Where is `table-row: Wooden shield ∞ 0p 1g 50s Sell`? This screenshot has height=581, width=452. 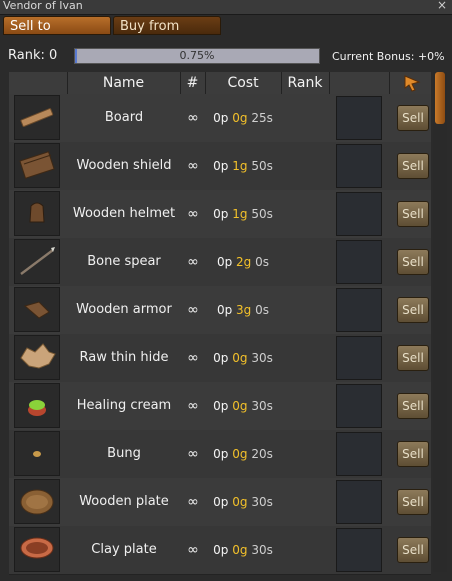
table-row: Wooden shield ∞ 0p 1g 50s Sell is located at coordinates (220, 166).